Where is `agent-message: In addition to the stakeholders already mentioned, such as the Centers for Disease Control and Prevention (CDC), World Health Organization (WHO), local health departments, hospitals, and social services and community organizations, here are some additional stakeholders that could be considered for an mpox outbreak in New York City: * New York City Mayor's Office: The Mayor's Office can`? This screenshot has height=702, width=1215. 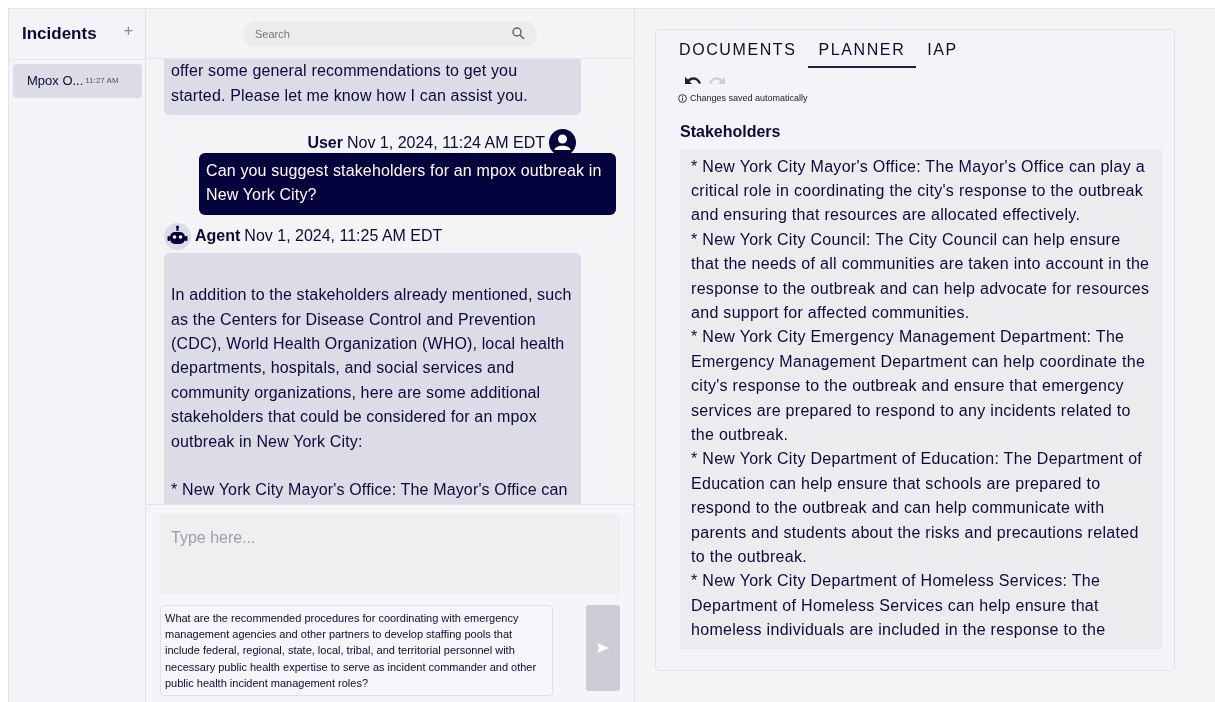
agent-message: In addition to the stakeholders already mentioned, such as the Centers for Disease Control and Prevention (CDC), World Health Organization (WHO), local health departments, hospitals, and social services and community organizations, here are some additional stakeholders that could be considered for an mpox outbreak in New York City: * New York City Mayor's Office: The Mayor's Office can is located at coordinates (372, 378).